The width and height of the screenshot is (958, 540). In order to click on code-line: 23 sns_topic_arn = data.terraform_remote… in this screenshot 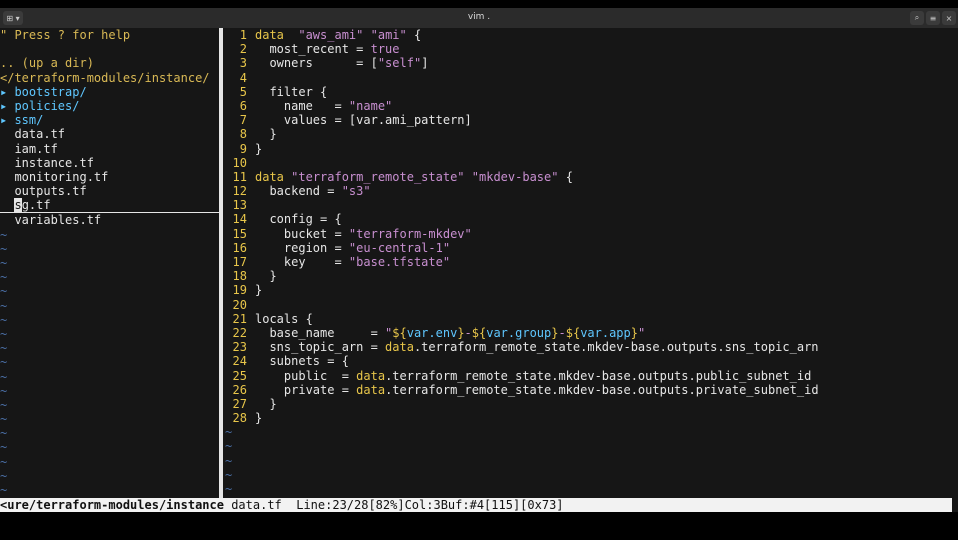, I will do `click(591, 347)`.